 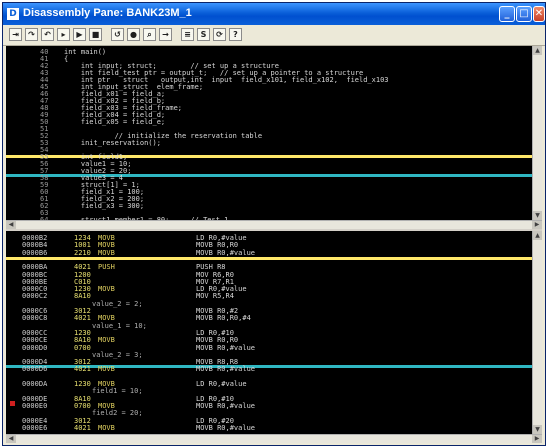 What do you see at coordinates (274, 35) in the screenshot?
I see `debug-toolbar: ⇥ ↷ ↶ ▸ ▶ ■ ↺ ● ⌕ → ≡ S ⟳?` at bounding box center [274, 35].